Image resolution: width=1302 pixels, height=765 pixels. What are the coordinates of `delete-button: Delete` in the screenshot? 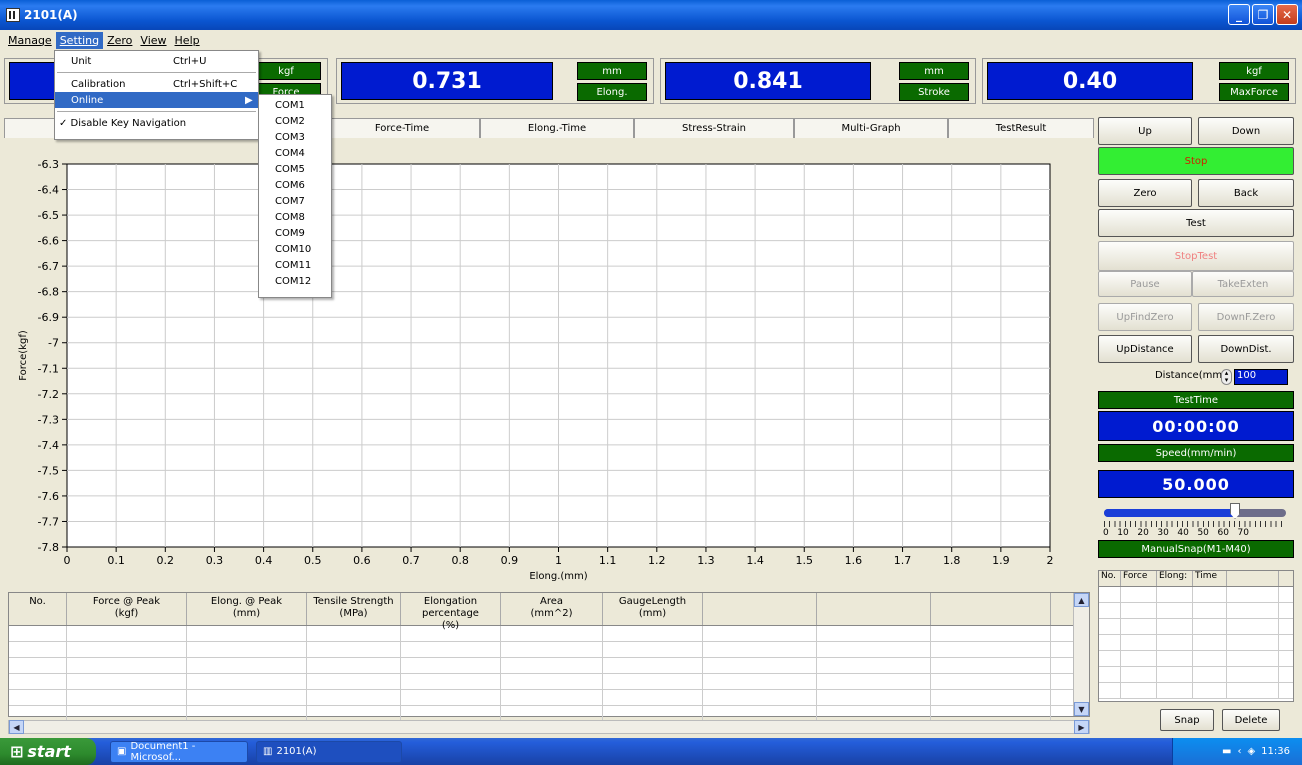 It's located at (1251, 720).